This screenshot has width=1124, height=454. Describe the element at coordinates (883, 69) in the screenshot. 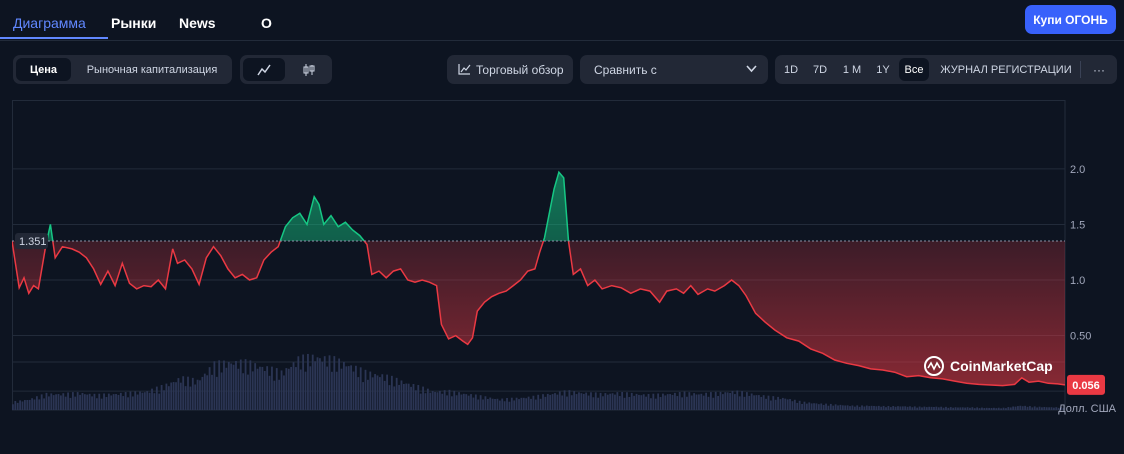

I see `range-1y: 1Y` at that location.